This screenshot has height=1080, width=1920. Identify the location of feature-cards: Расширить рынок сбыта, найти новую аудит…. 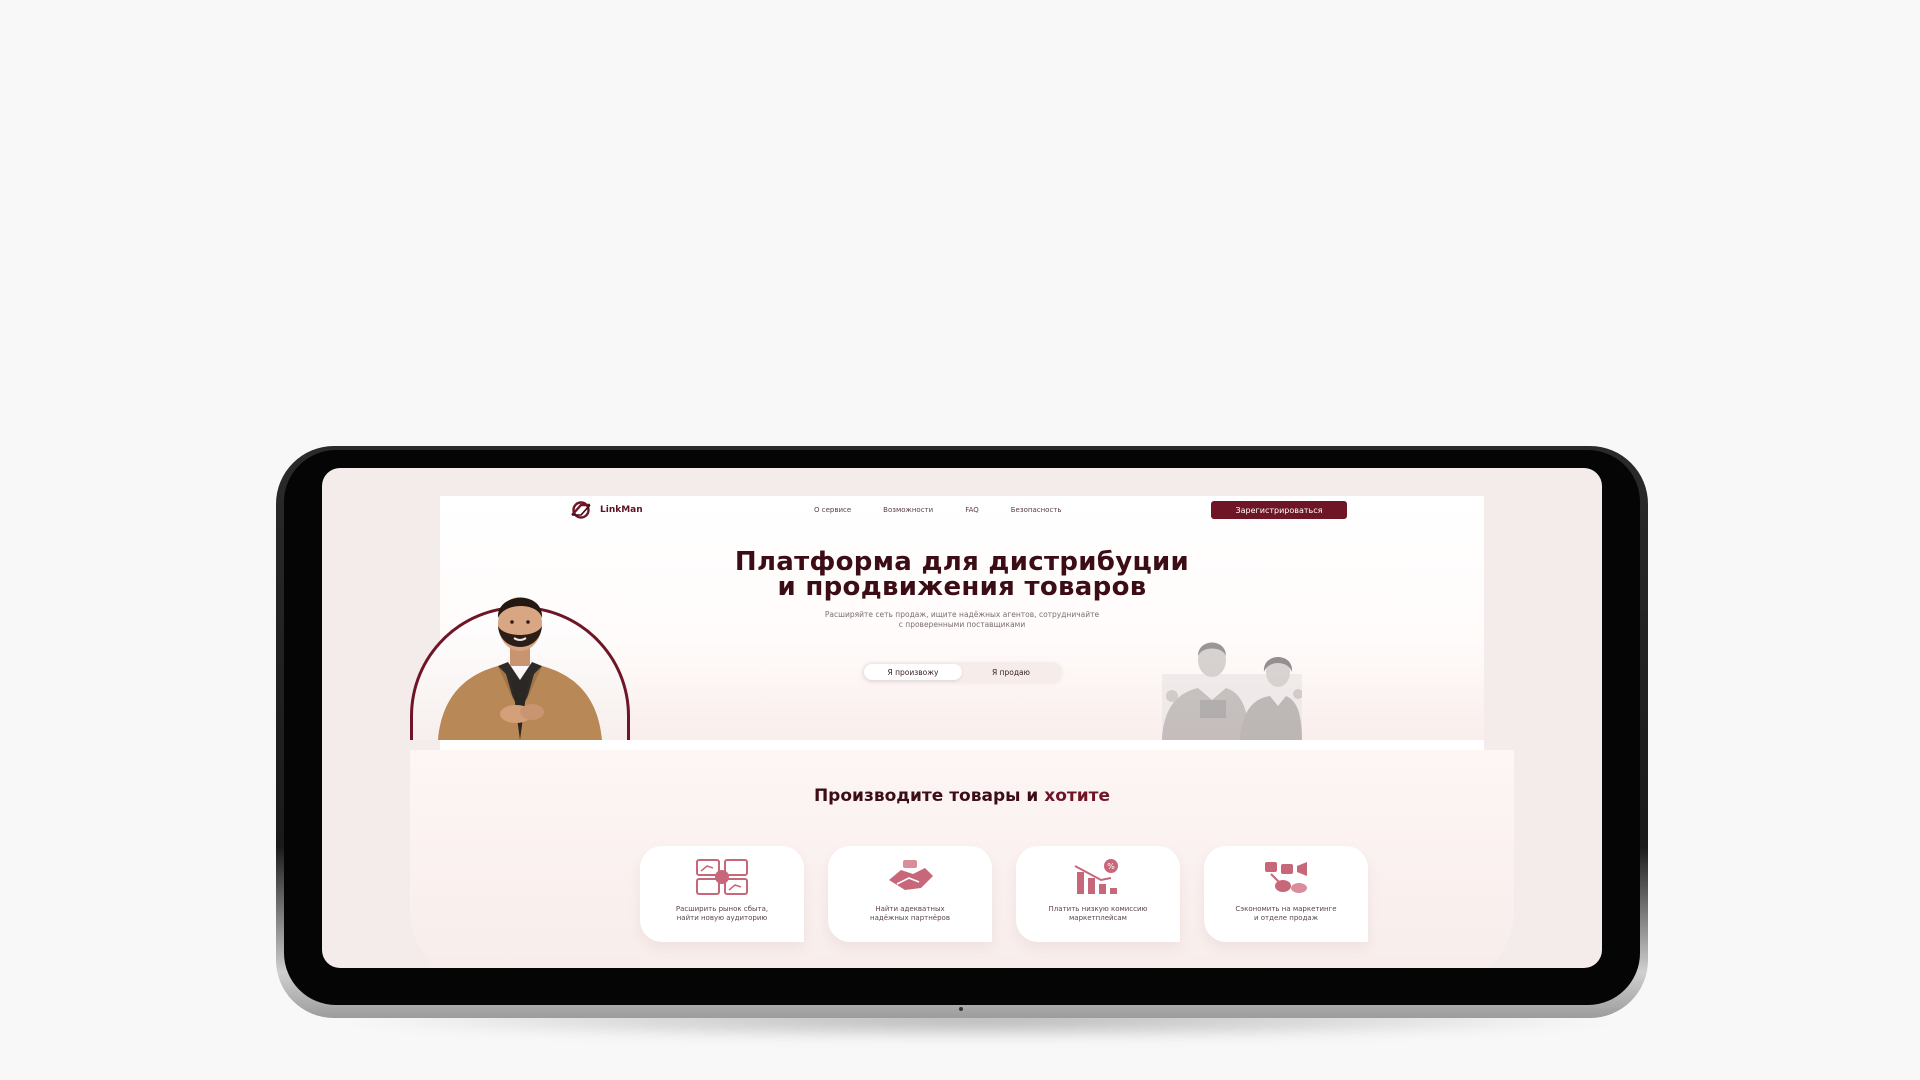
(1004, 894).